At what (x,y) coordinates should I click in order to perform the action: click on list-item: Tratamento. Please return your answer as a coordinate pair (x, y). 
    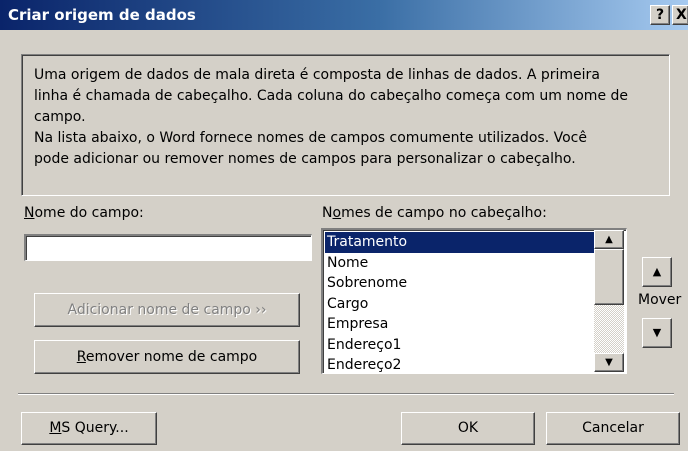
    Looking at the image, I should click on (461, 242).